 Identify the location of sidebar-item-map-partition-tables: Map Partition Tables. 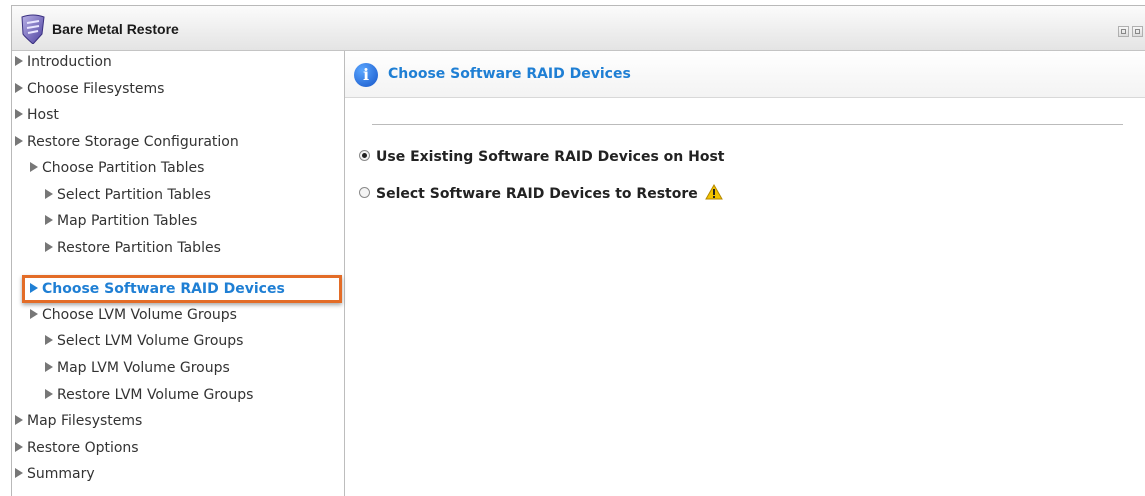
(121, 221).